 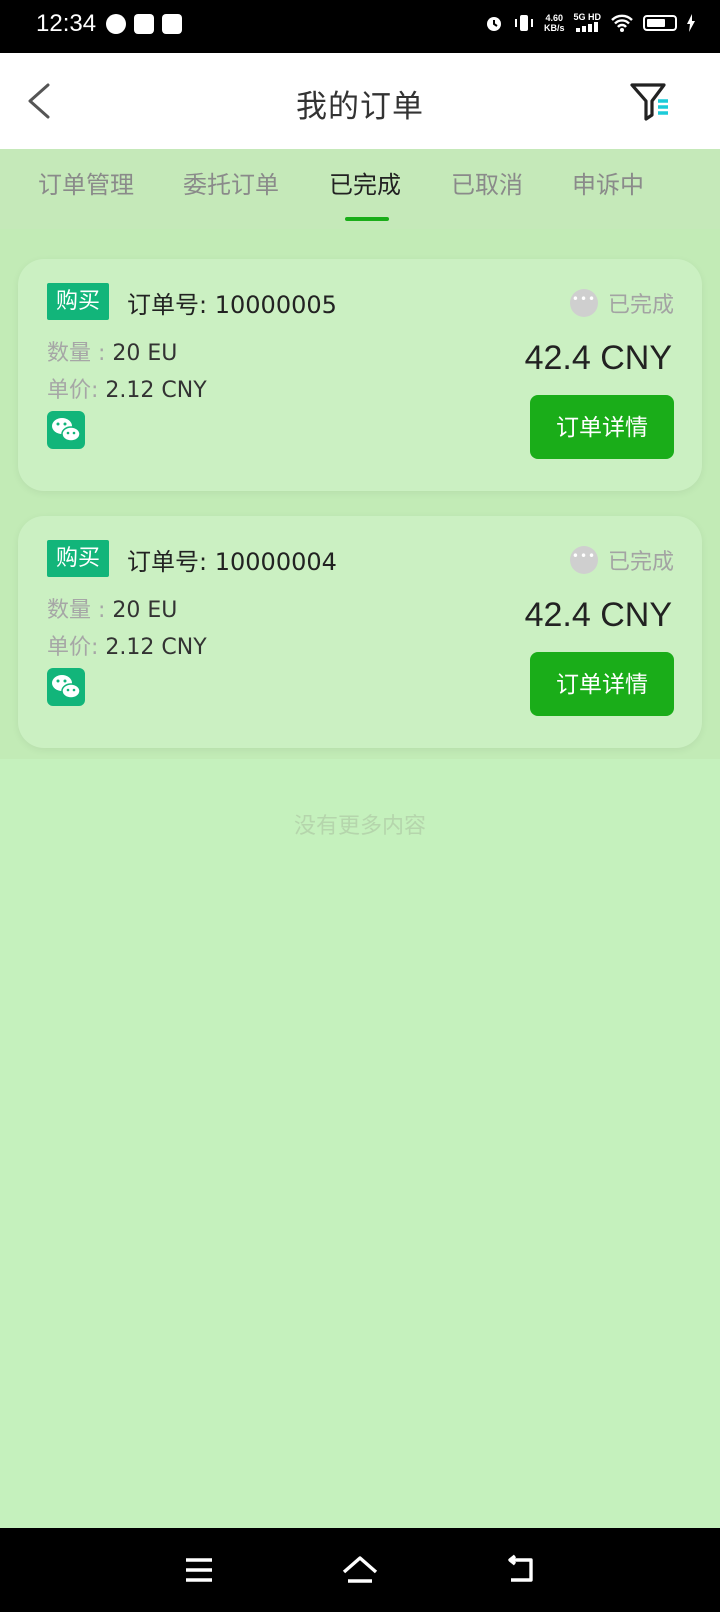 What do you see at coordinates (660, 23) in the screenshot?
I see `battery-icon` at bounding box center [660, 23].